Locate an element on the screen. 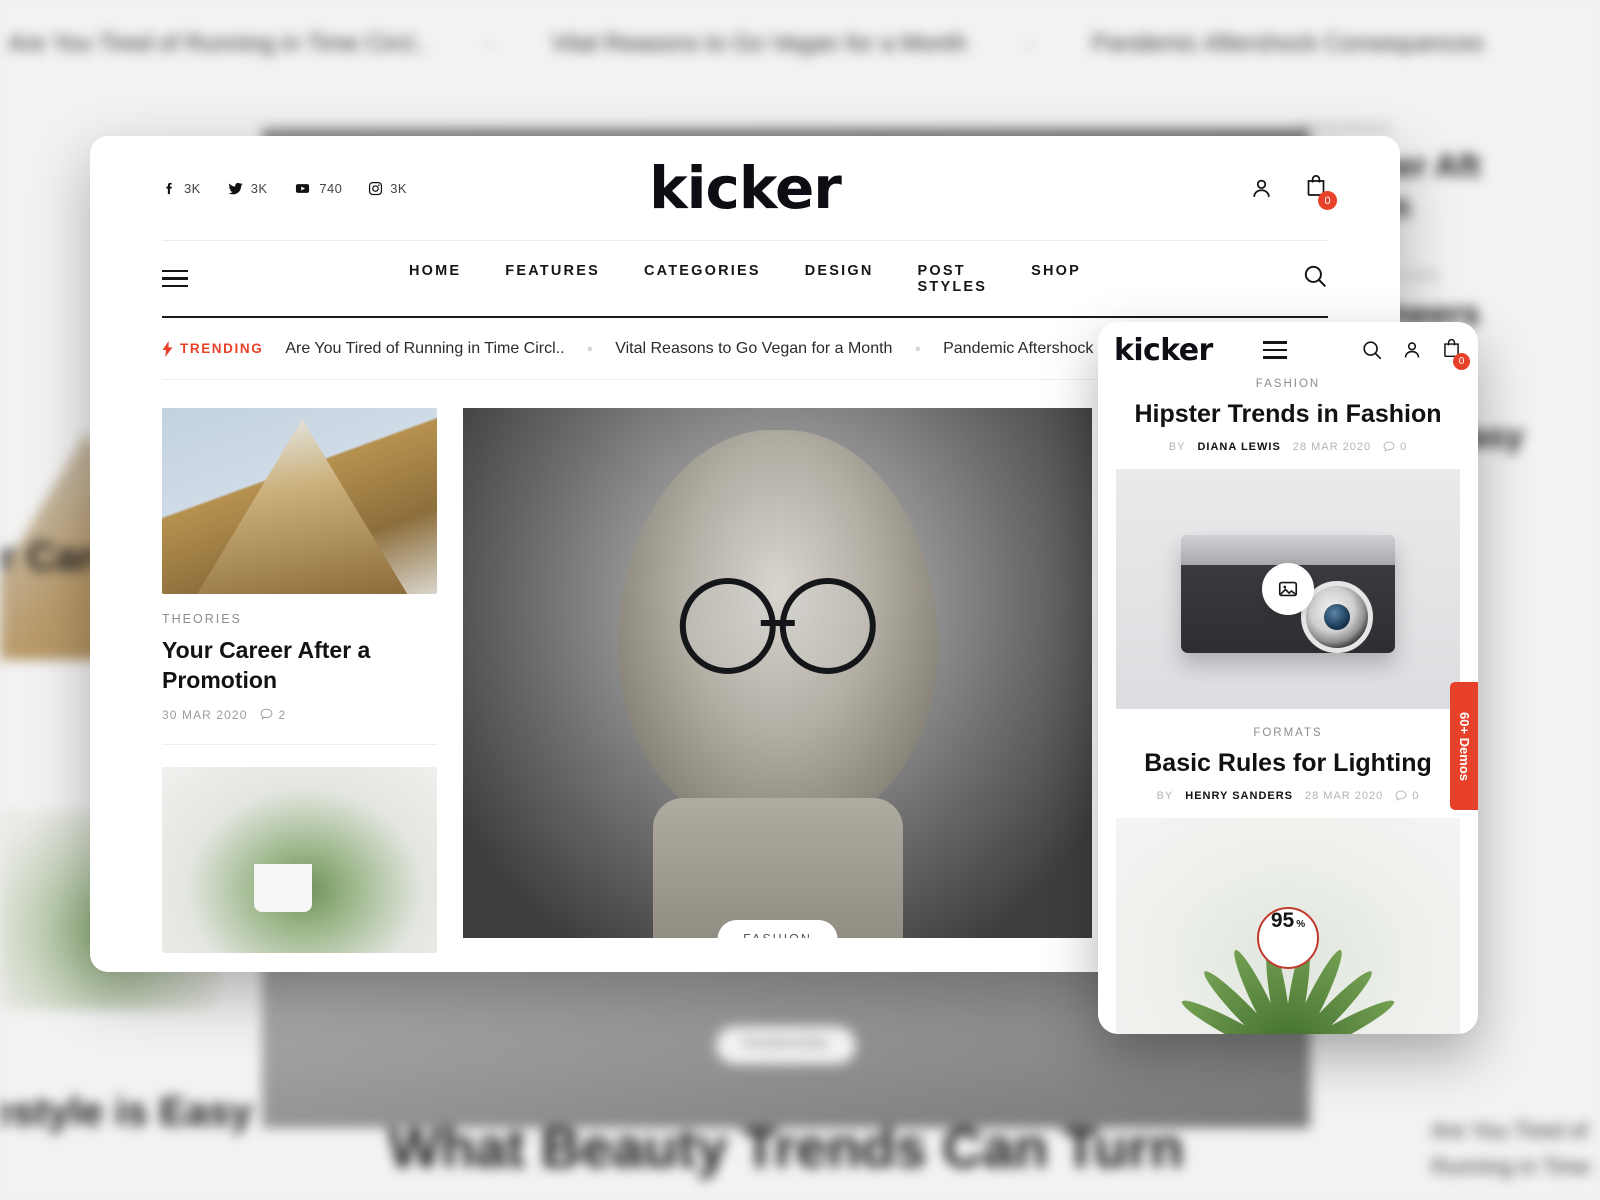 This screenshot has height=1200, width=1600. facebook-icon is located at coordinates (169, 188).